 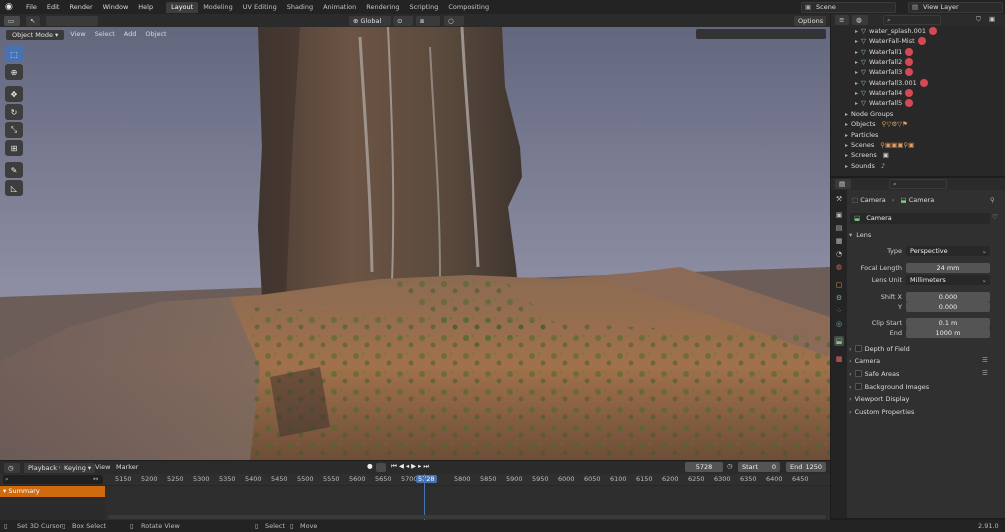 What do you see at coordinates (14, 112) in the screenshot?
I see `rotate-icon: ↻` at bounding box center [14, 112].